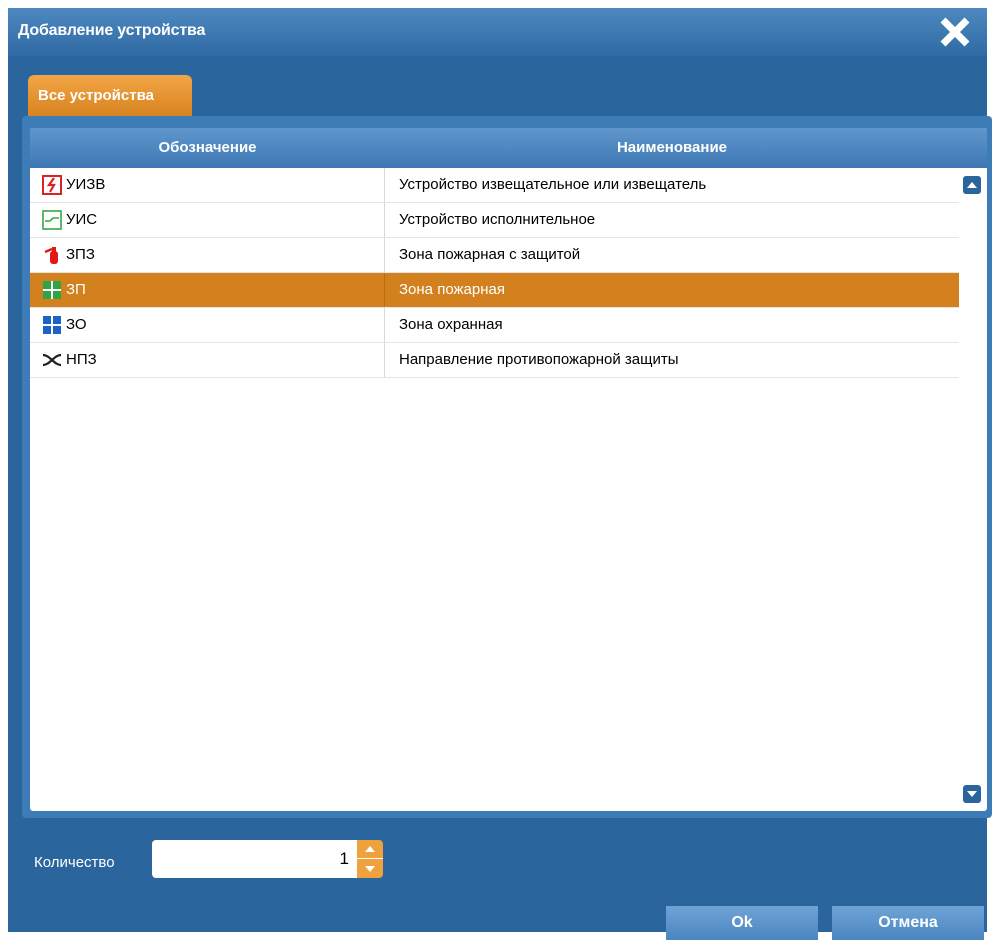 This screenshot has height=940, width=993. What do you see at coordinates (370, 849) in the screenshot?
I see `increment-button` at bounding box center [370, 849].